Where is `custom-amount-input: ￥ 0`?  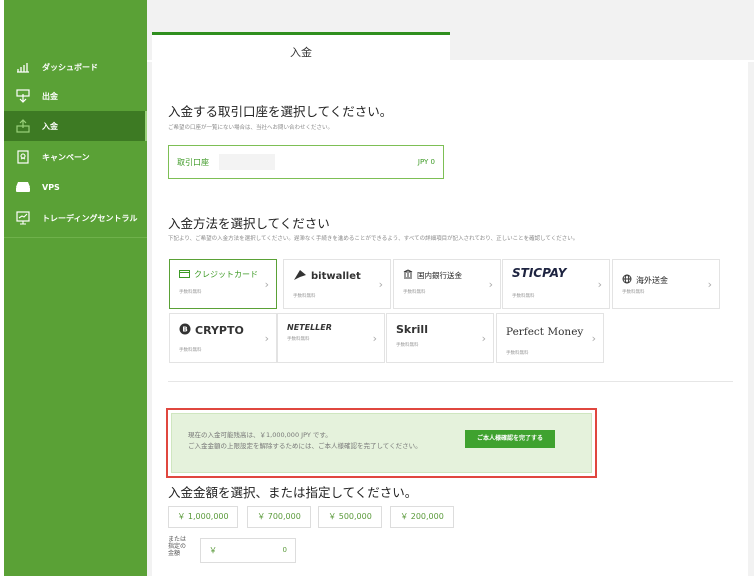
custom-amount-input: ￥ 0 is located at coordinates (248, 550).